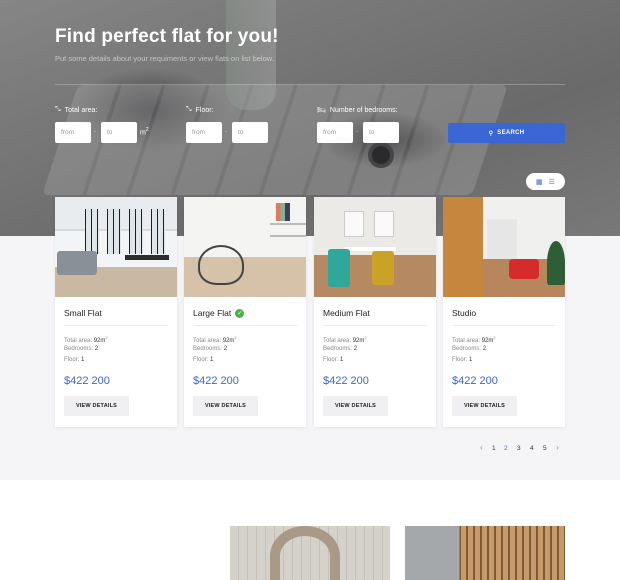  I want to click on search-button: ⚲ SEARCH, so click(506, 133).